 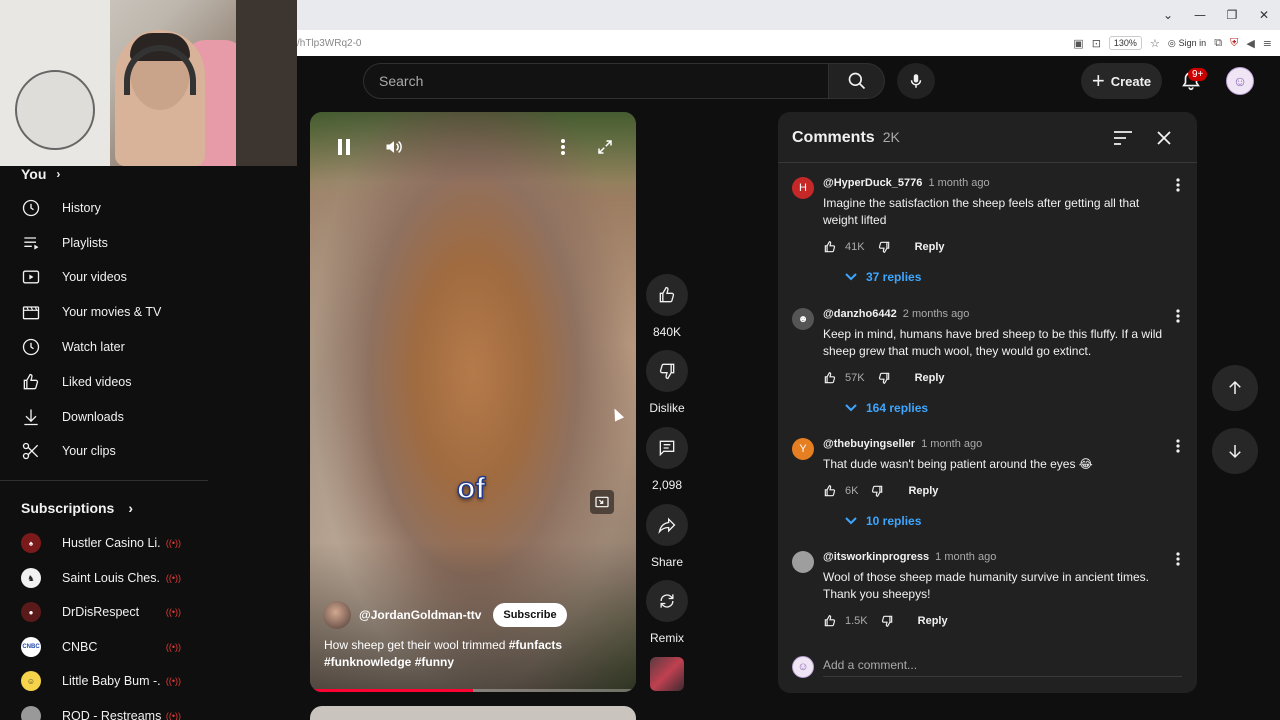 What do you see at coordinates (530, 615) in the screenshot?
I see `subscribe-button: Subscribe` at bounding box center [530, 615].